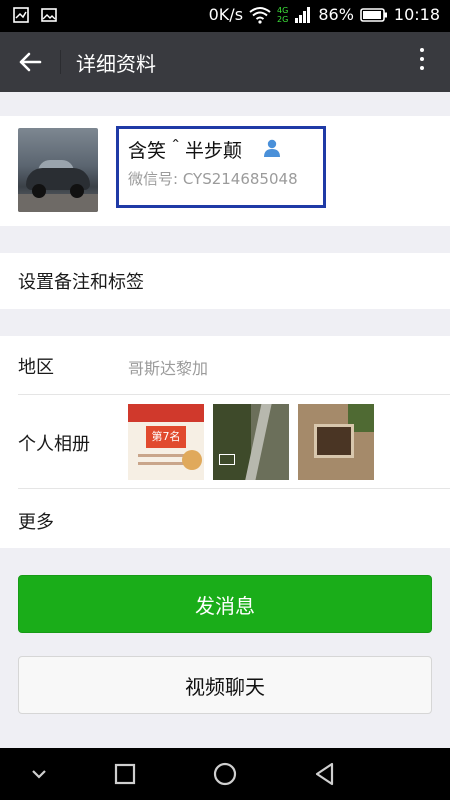 This screenshot has width=450, height=800. I want to click on album-2-grass, so click(232, 442).